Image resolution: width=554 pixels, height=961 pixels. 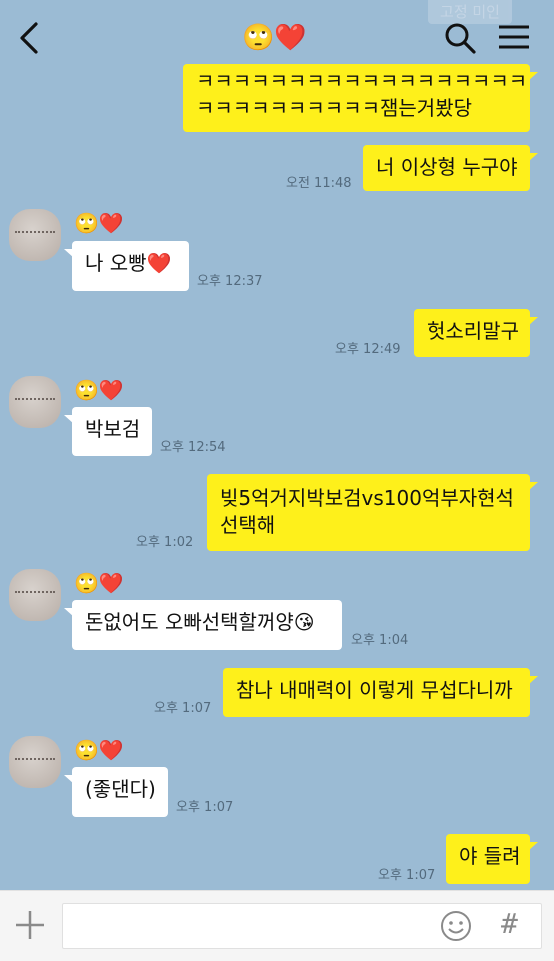 I want to click on message-bubble-theirs: (좋댄다), so click(x=116, y=792).